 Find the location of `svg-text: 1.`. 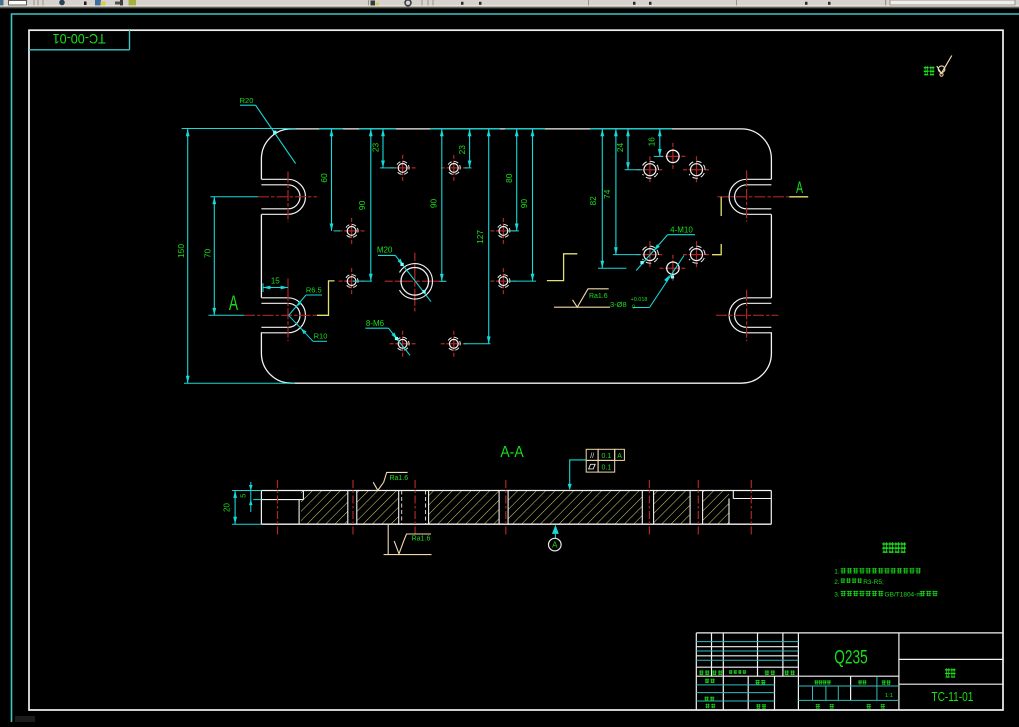

svg-text: 1. is located at coordinates (837, 572).